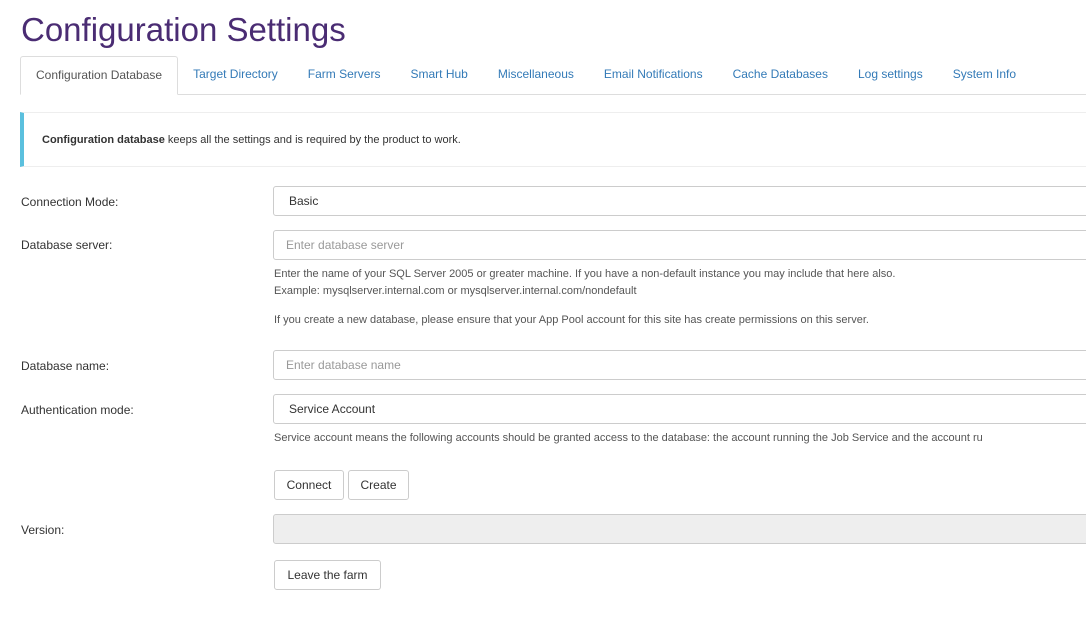 This screenshot has height=621, width=1086. What do you see at coordinates (43, 530) in the screenshot?
I see `version-label: Version:` at bounding box center [43, 530].